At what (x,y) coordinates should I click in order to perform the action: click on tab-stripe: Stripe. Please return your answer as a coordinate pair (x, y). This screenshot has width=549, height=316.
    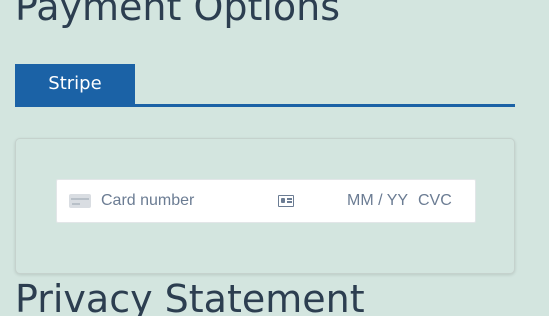
    Looking at the image, I should click on (75, 84).